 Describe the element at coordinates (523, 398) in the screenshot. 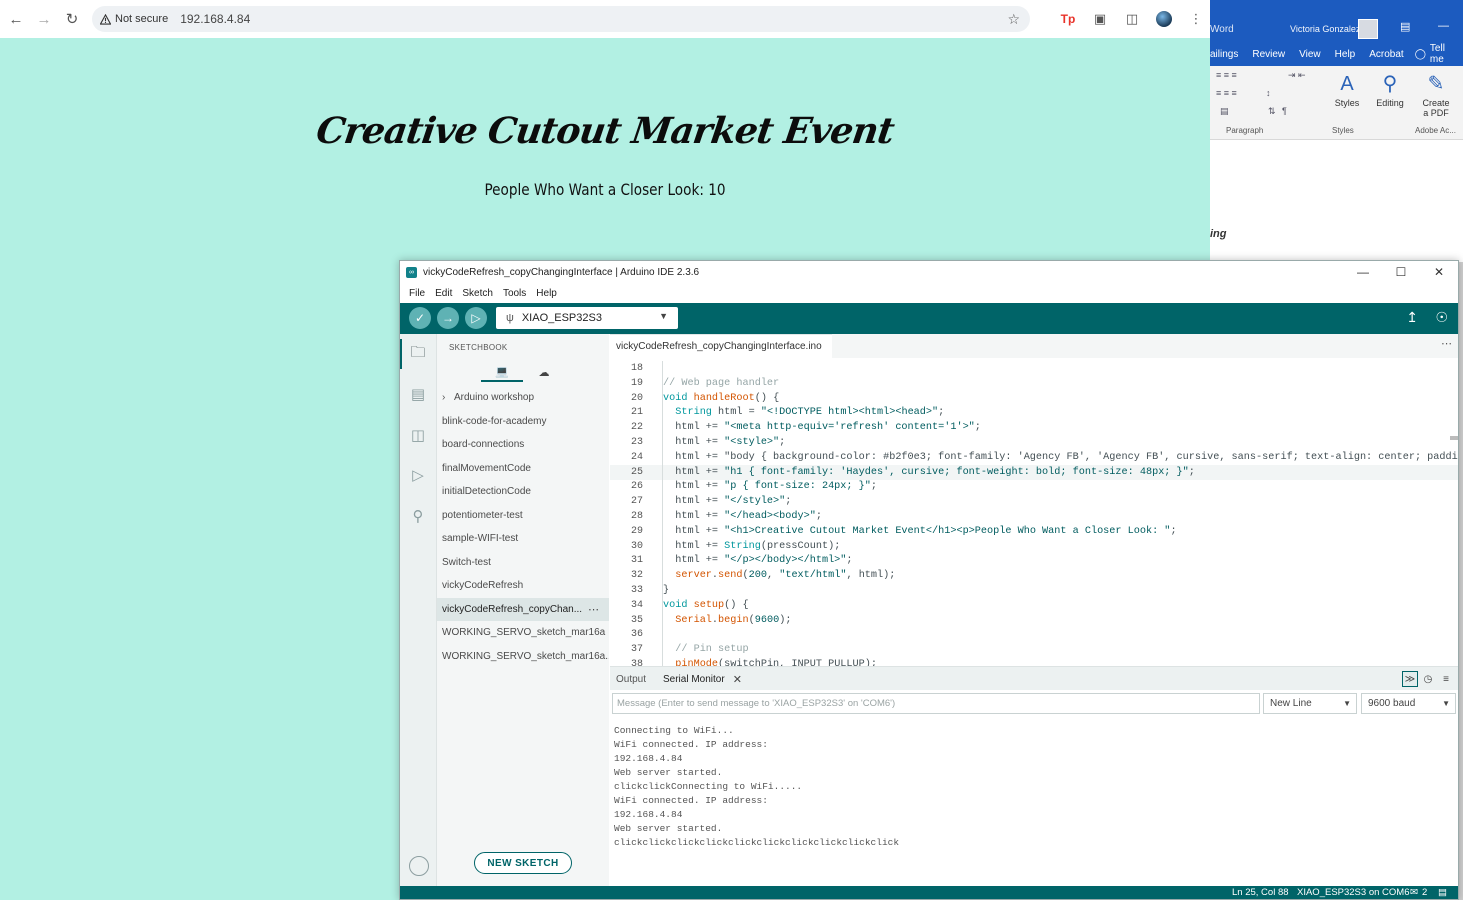

I see `folder-arduino-workshop: › Arduino workshop` at that location.